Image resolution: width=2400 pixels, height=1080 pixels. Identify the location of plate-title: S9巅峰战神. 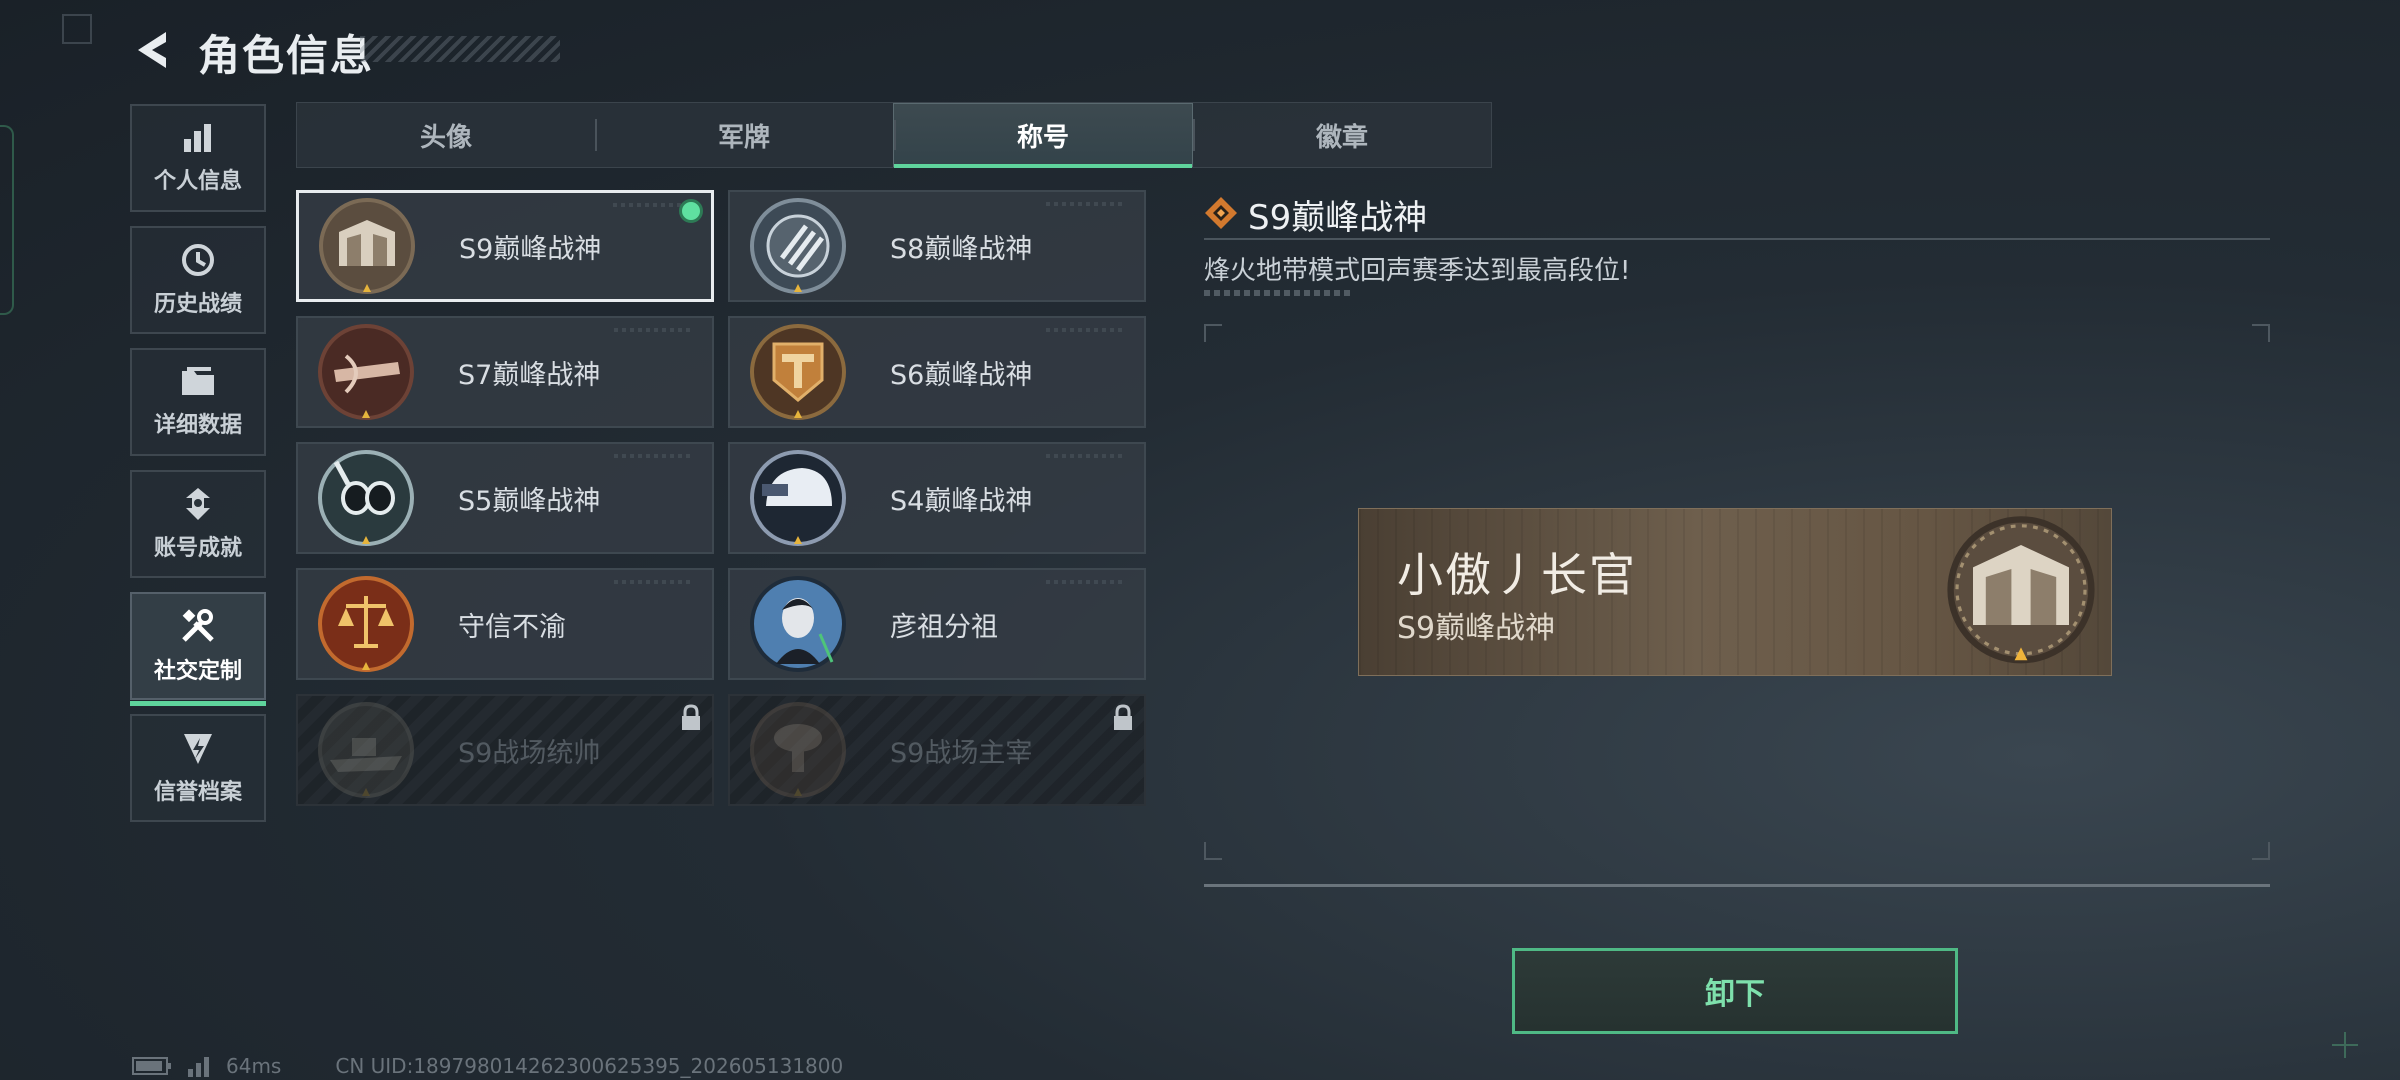
(1476, 628).